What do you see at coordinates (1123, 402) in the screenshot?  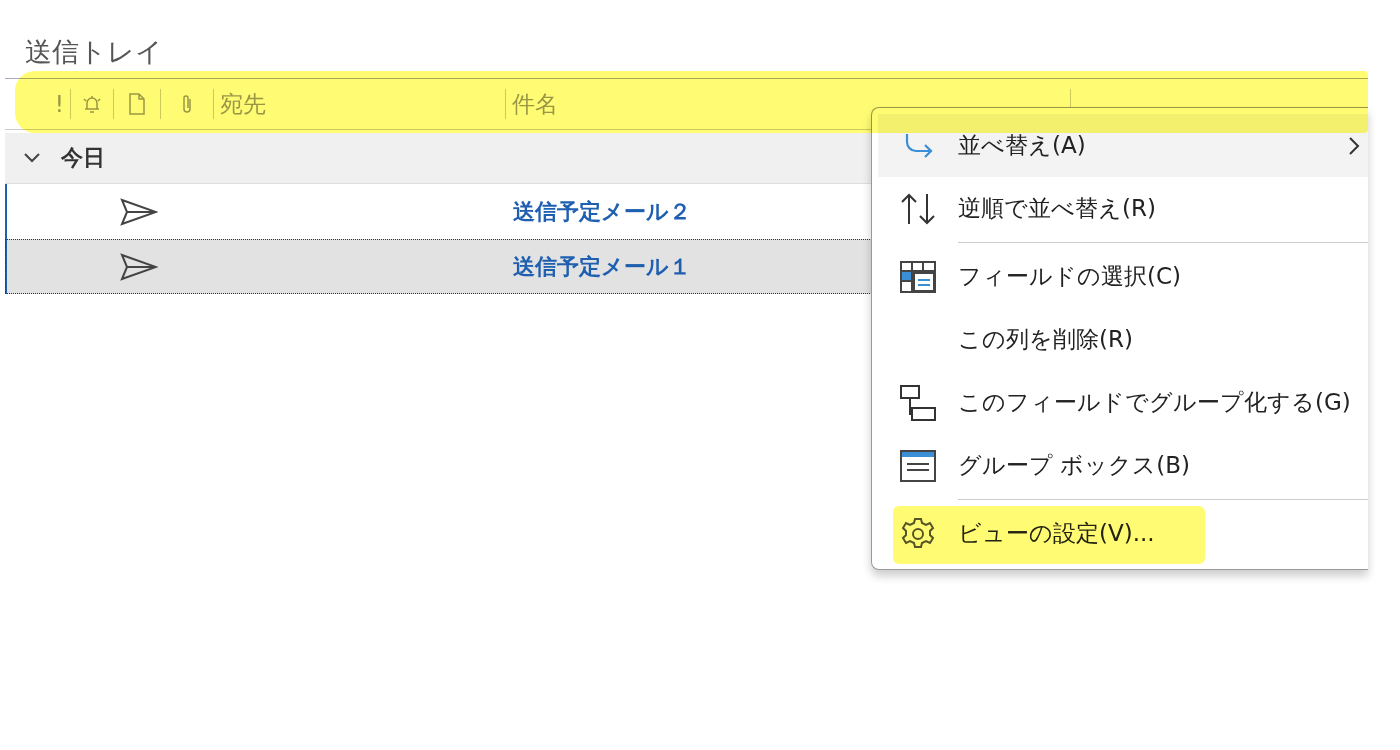 I see `menu-item: このフィールドでグループ化する(G)` at bounding box center [1123, 402].